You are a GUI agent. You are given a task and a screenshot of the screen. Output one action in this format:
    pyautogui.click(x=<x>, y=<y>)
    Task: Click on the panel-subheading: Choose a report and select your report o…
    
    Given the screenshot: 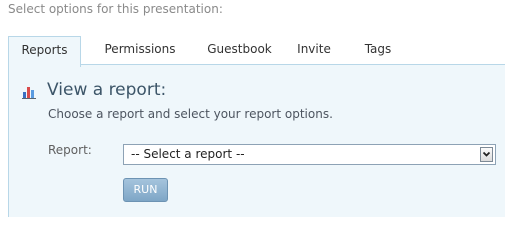 What is the action you would take?
    pyautogui.click(x=190, y=114)
    